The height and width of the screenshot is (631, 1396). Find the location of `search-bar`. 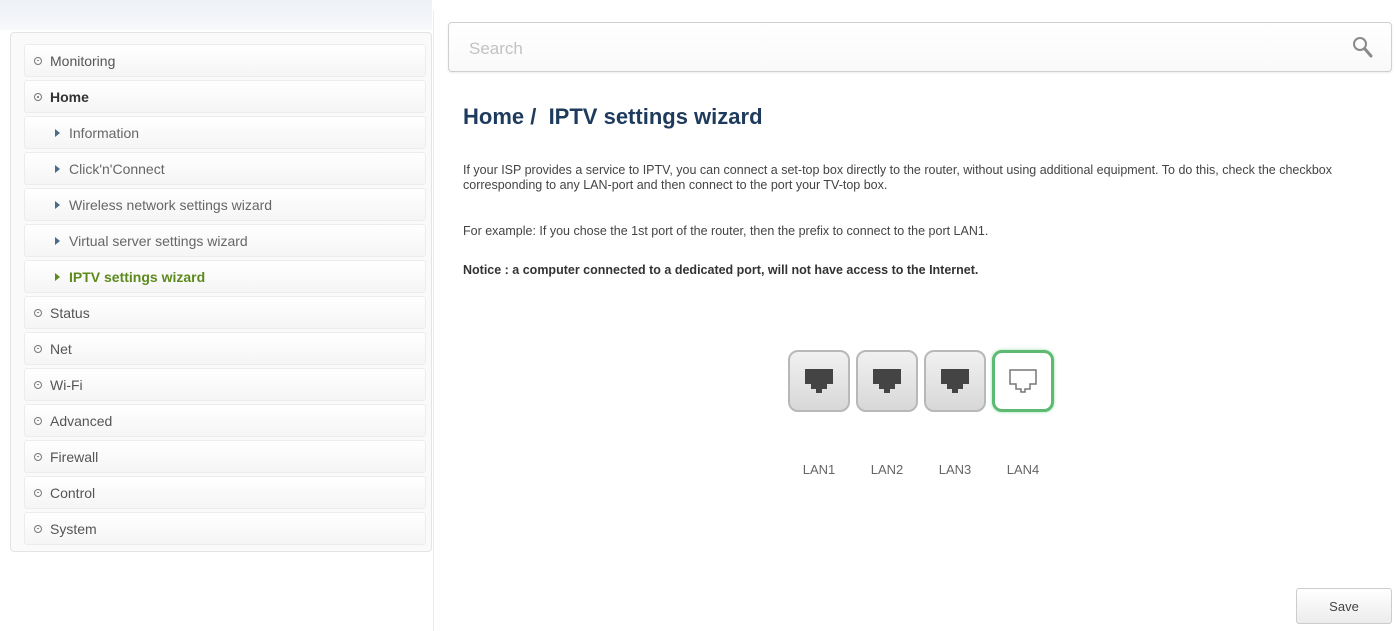

search-bar is located at coordinates (920, 47).